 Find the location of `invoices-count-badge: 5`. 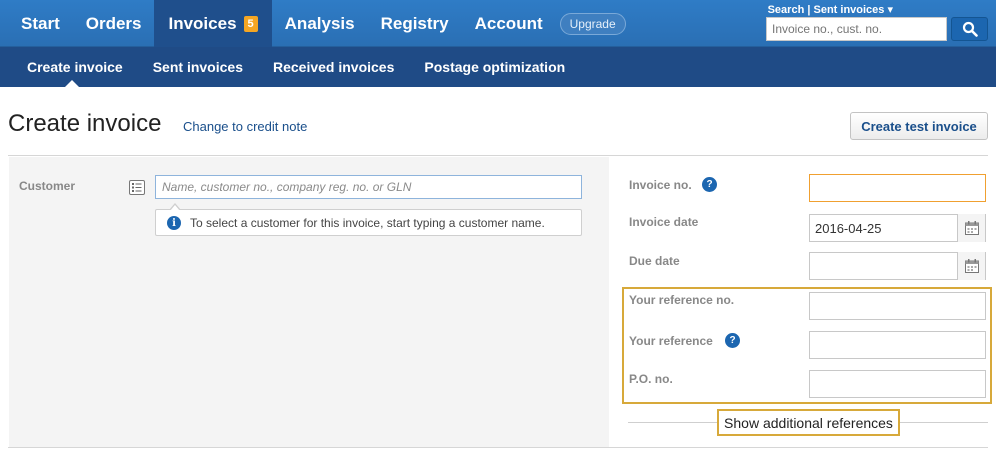

invoices-count-badge: 5 is located at coordinates (250, 23).